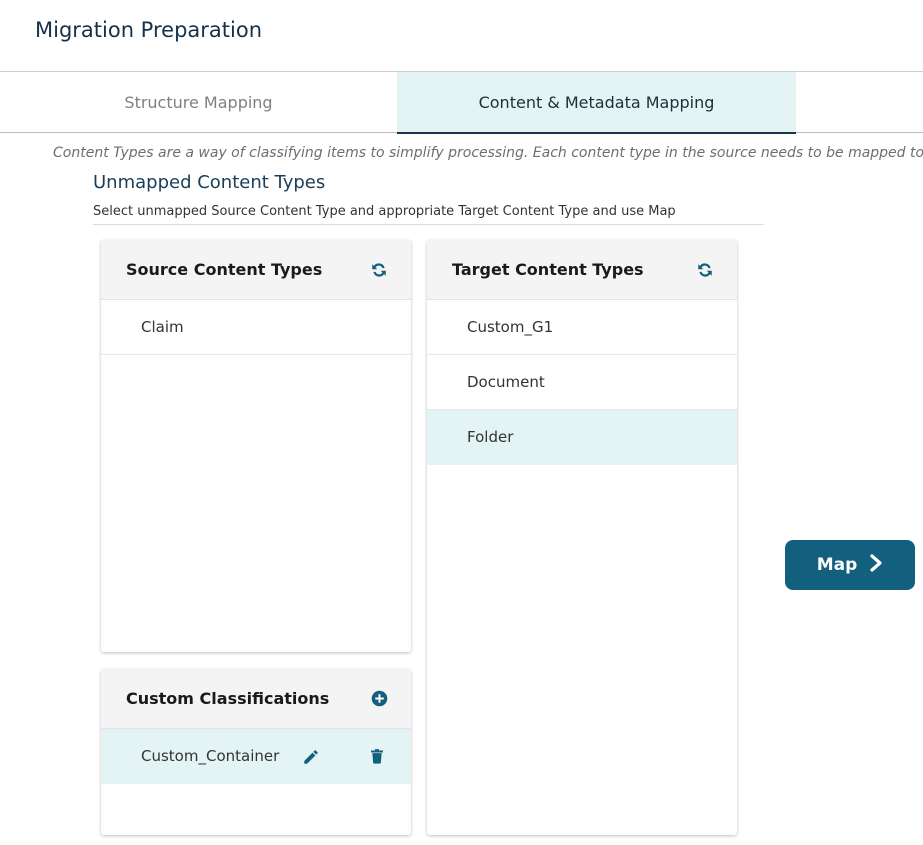 This screenshot has width=923, height=845. I want to click on panel-title: Target Content Types, so click(548, 269).